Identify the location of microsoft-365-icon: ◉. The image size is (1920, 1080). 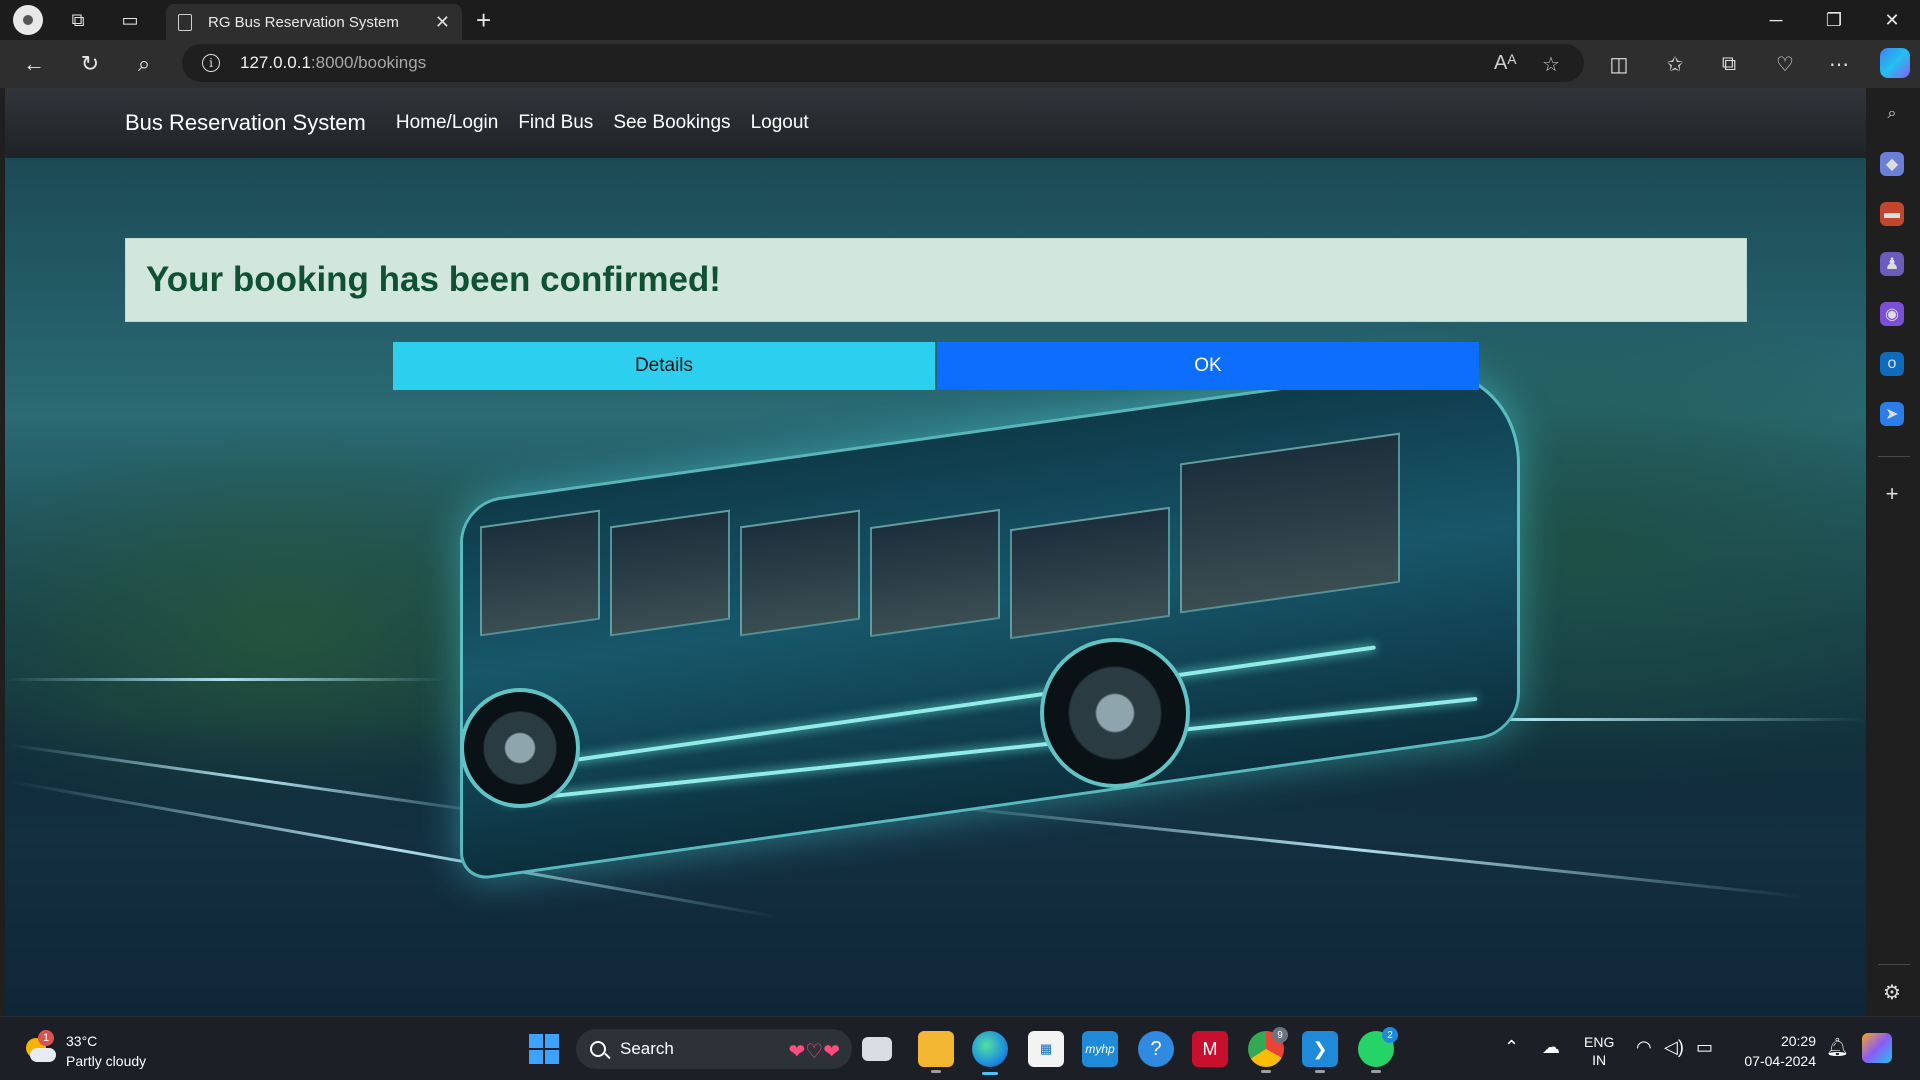
(1892, 314).